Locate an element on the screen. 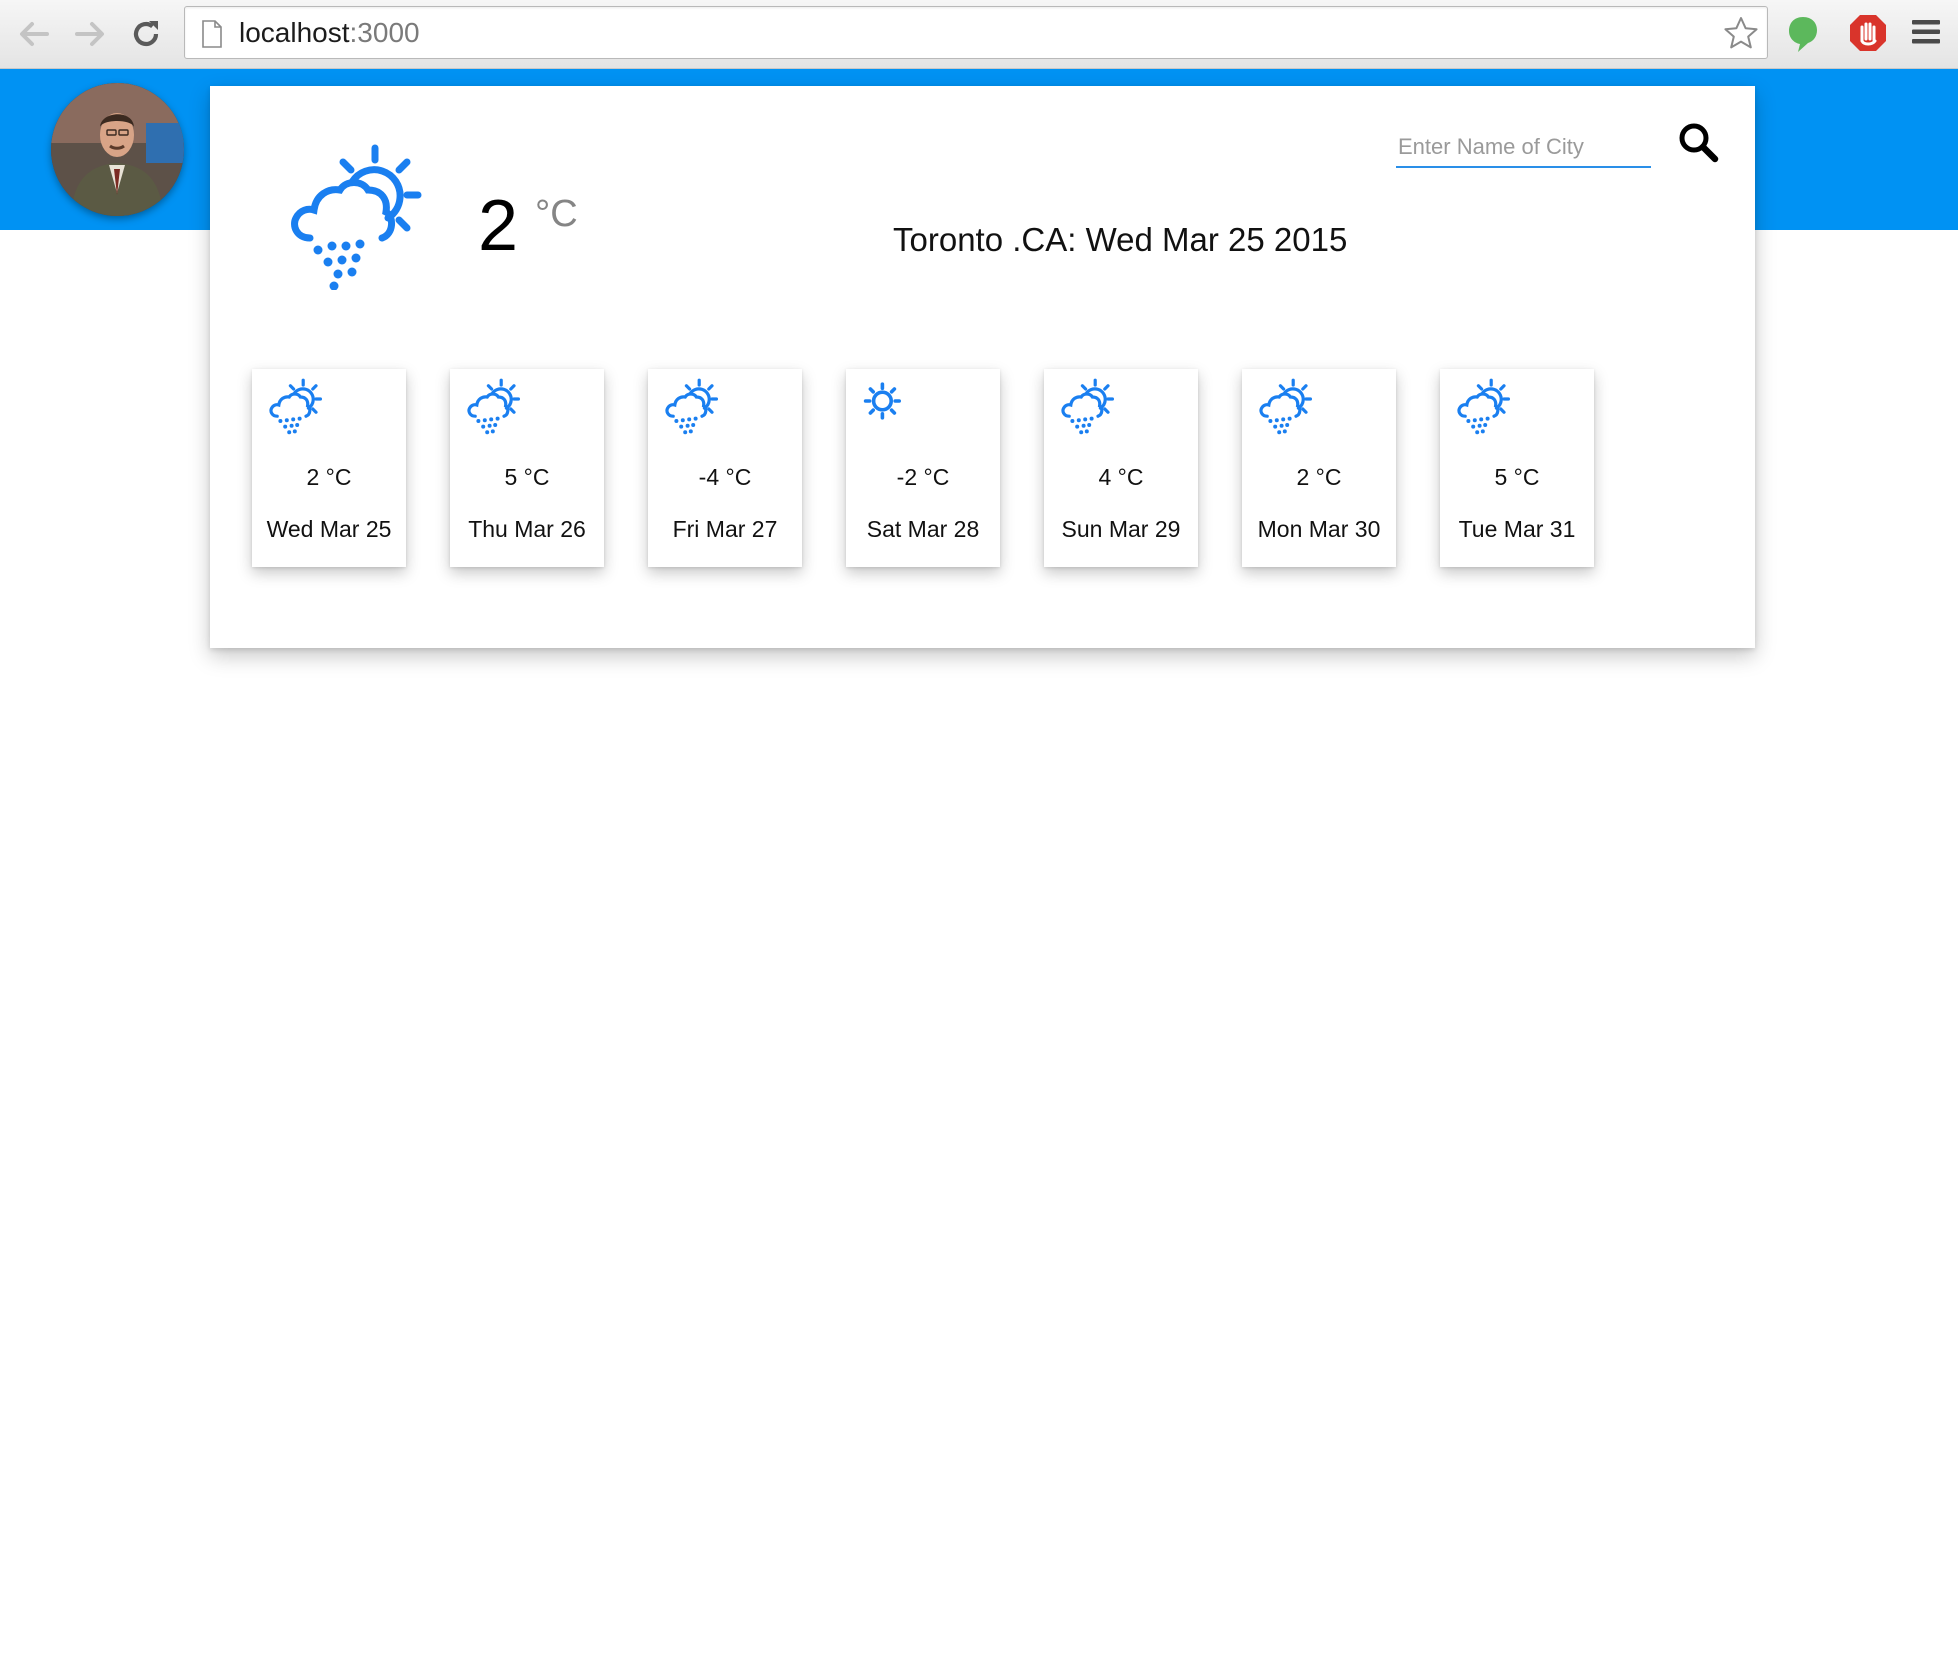 This screenshot has width=1958, height=1672. forecast-day-card: 4 °C Sun Mar 29 is located at coordinates (1121, 468).